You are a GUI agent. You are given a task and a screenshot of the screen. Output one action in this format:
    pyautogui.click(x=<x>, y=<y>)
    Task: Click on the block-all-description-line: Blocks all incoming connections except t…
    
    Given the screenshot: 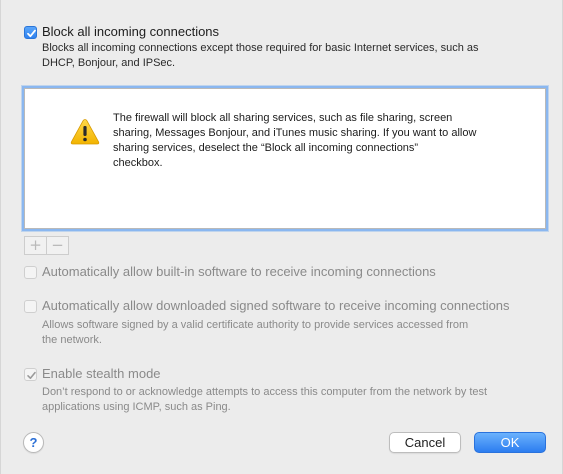 What is the action you would take?
    pyautogui.click(x=260, y=48)
    